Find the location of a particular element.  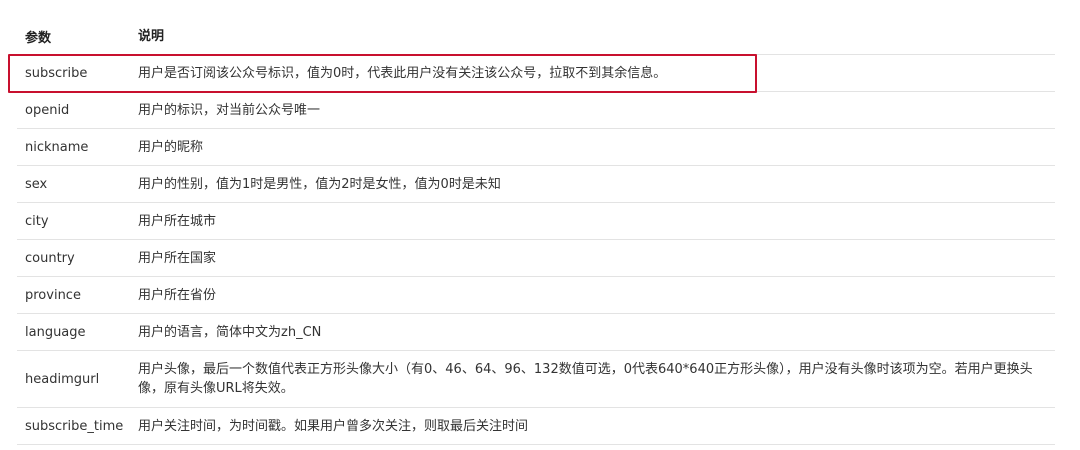

row-desc: 用户关注时间，为时间戳。如果用户曾多次关注，则取最后关注时间 is located at coordinates (333, 426).